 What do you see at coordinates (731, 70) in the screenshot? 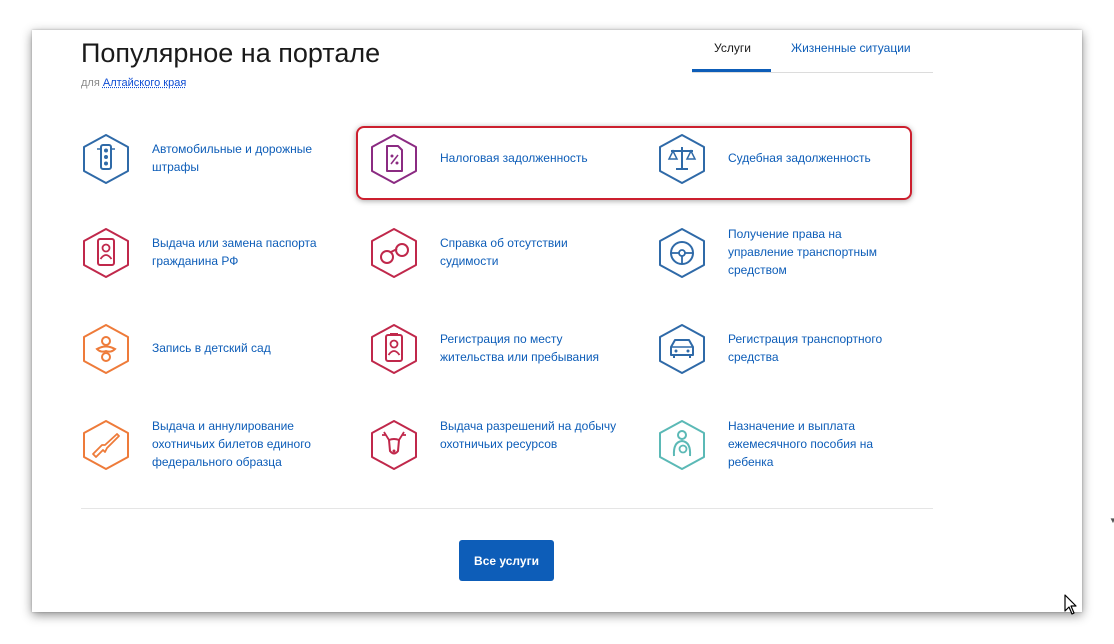
I see `active-tab-indicator` at bounding box center [731, 70].